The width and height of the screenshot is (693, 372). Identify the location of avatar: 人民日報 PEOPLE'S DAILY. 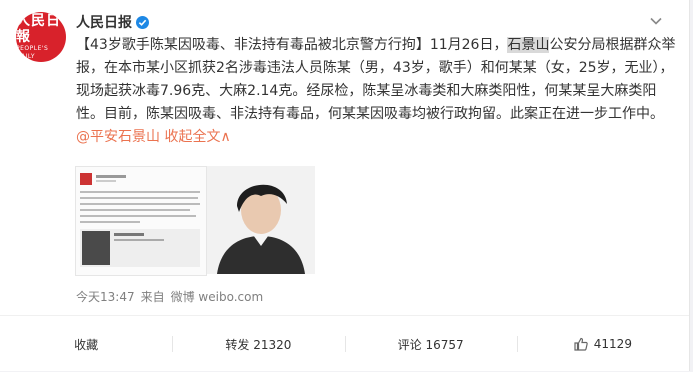
(41, 37).